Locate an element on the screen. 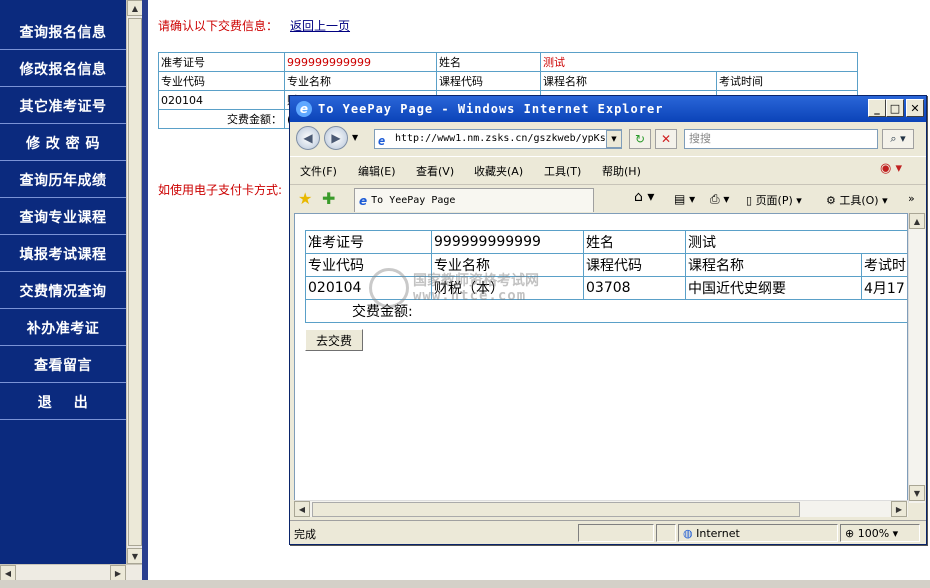 This screenshot has width=930, height=588. page-menu: ▯ 页面(P) ▾ is located at coordinates (774, 200).